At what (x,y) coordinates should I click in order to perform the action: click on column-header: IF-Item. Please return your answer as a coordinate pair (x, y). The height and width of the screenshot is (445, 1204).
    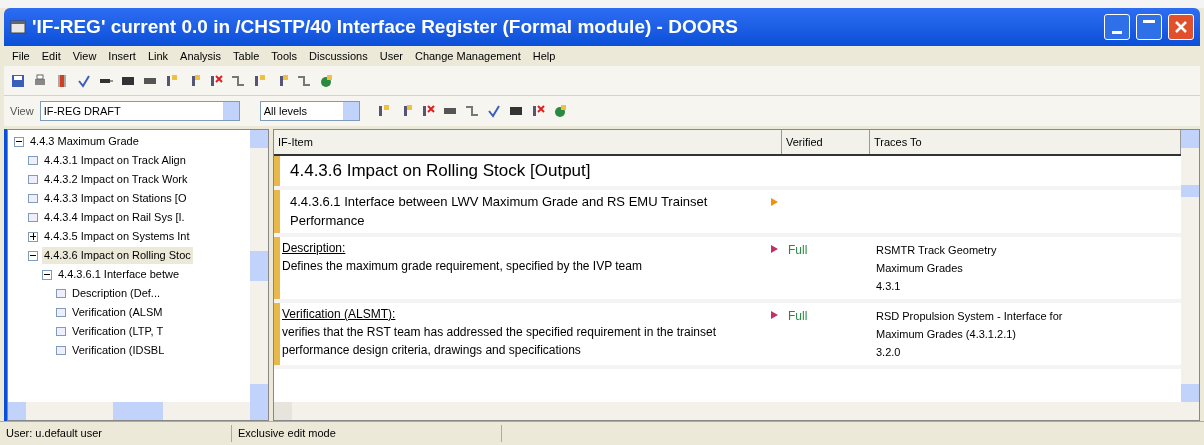
    Looking at the image, I should click on (528, 142).